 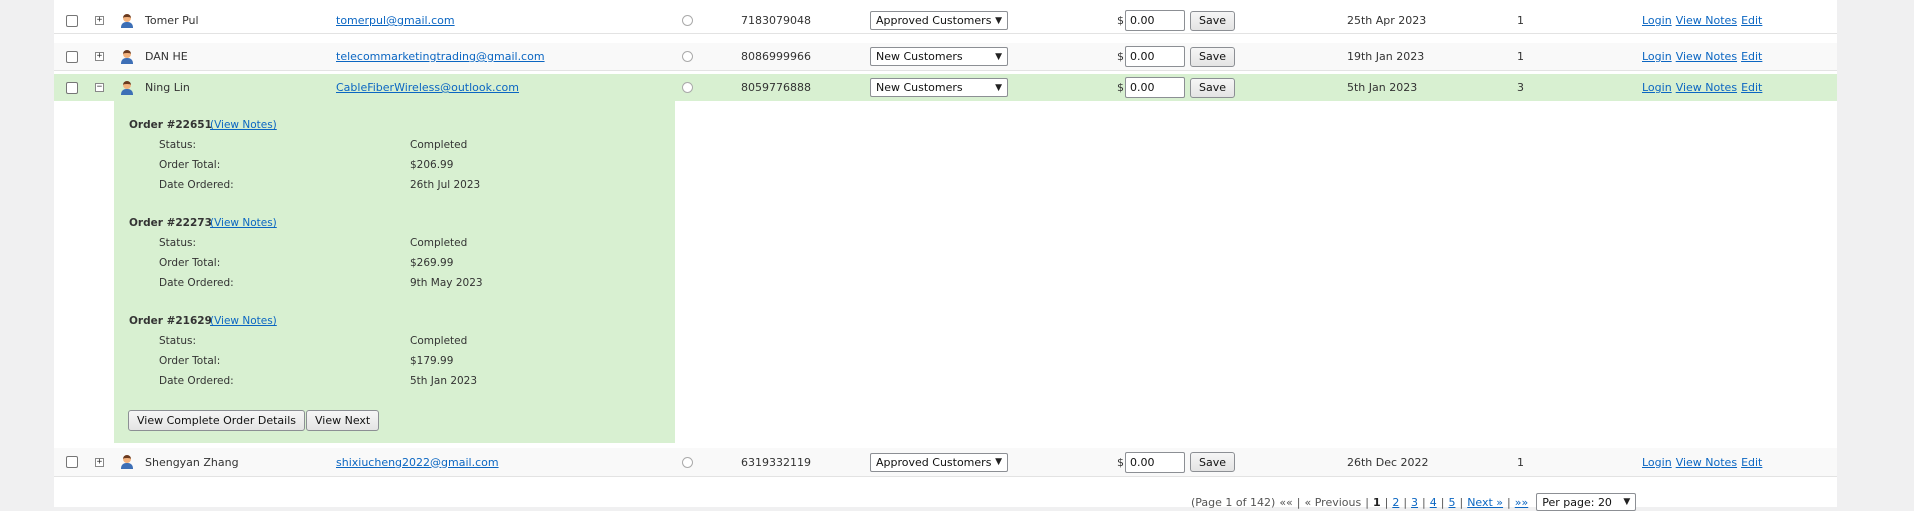 I want to click on registered-date: 5th Jan 2023, so click(x=1382, y=87).